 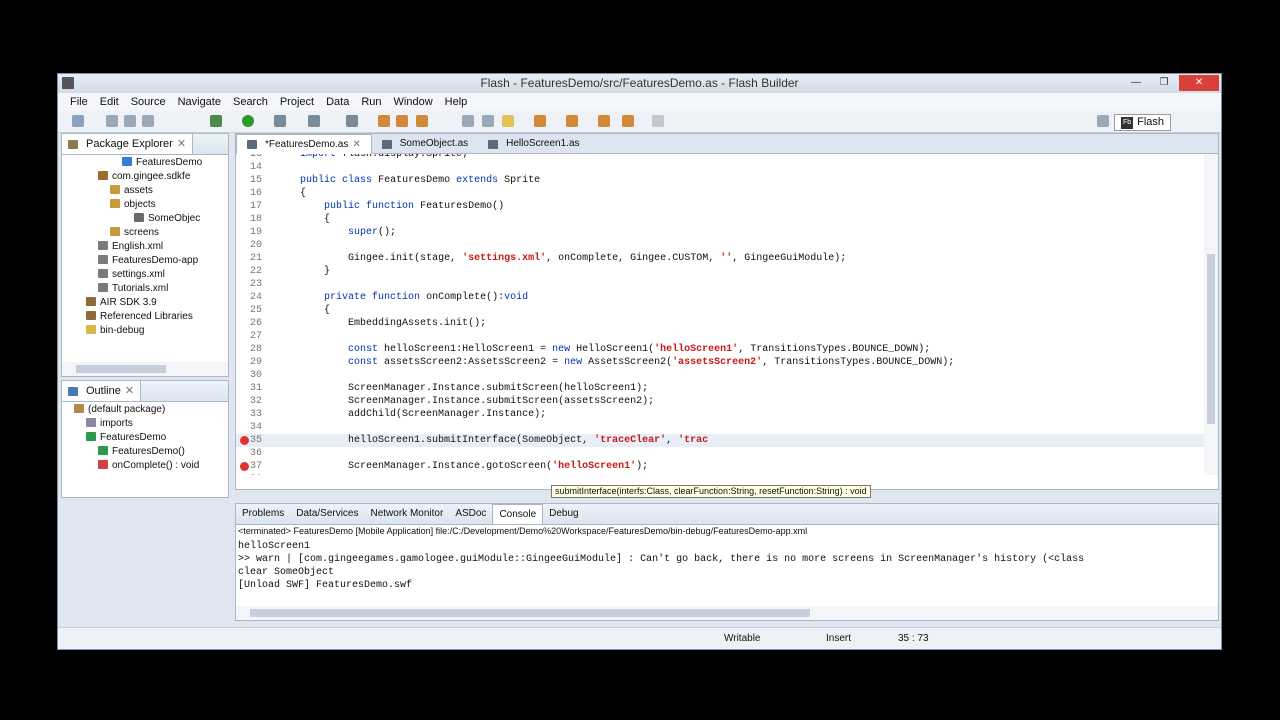 What do you see at coordinates (1199, 83) in the screenshot?
I see `close-button: ✕` at bounding box center [1199, 83].